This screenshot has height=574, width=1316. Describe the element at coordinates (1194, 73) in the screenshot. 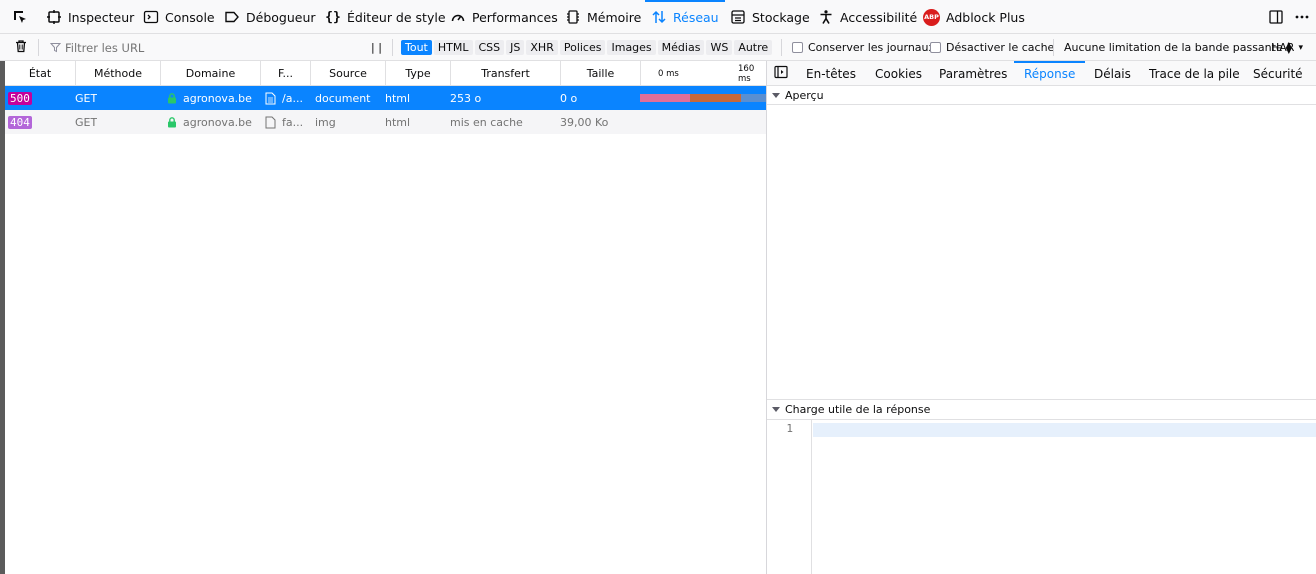

I see `tab-trace-de-la-pile: Trace de la pile` at that location.